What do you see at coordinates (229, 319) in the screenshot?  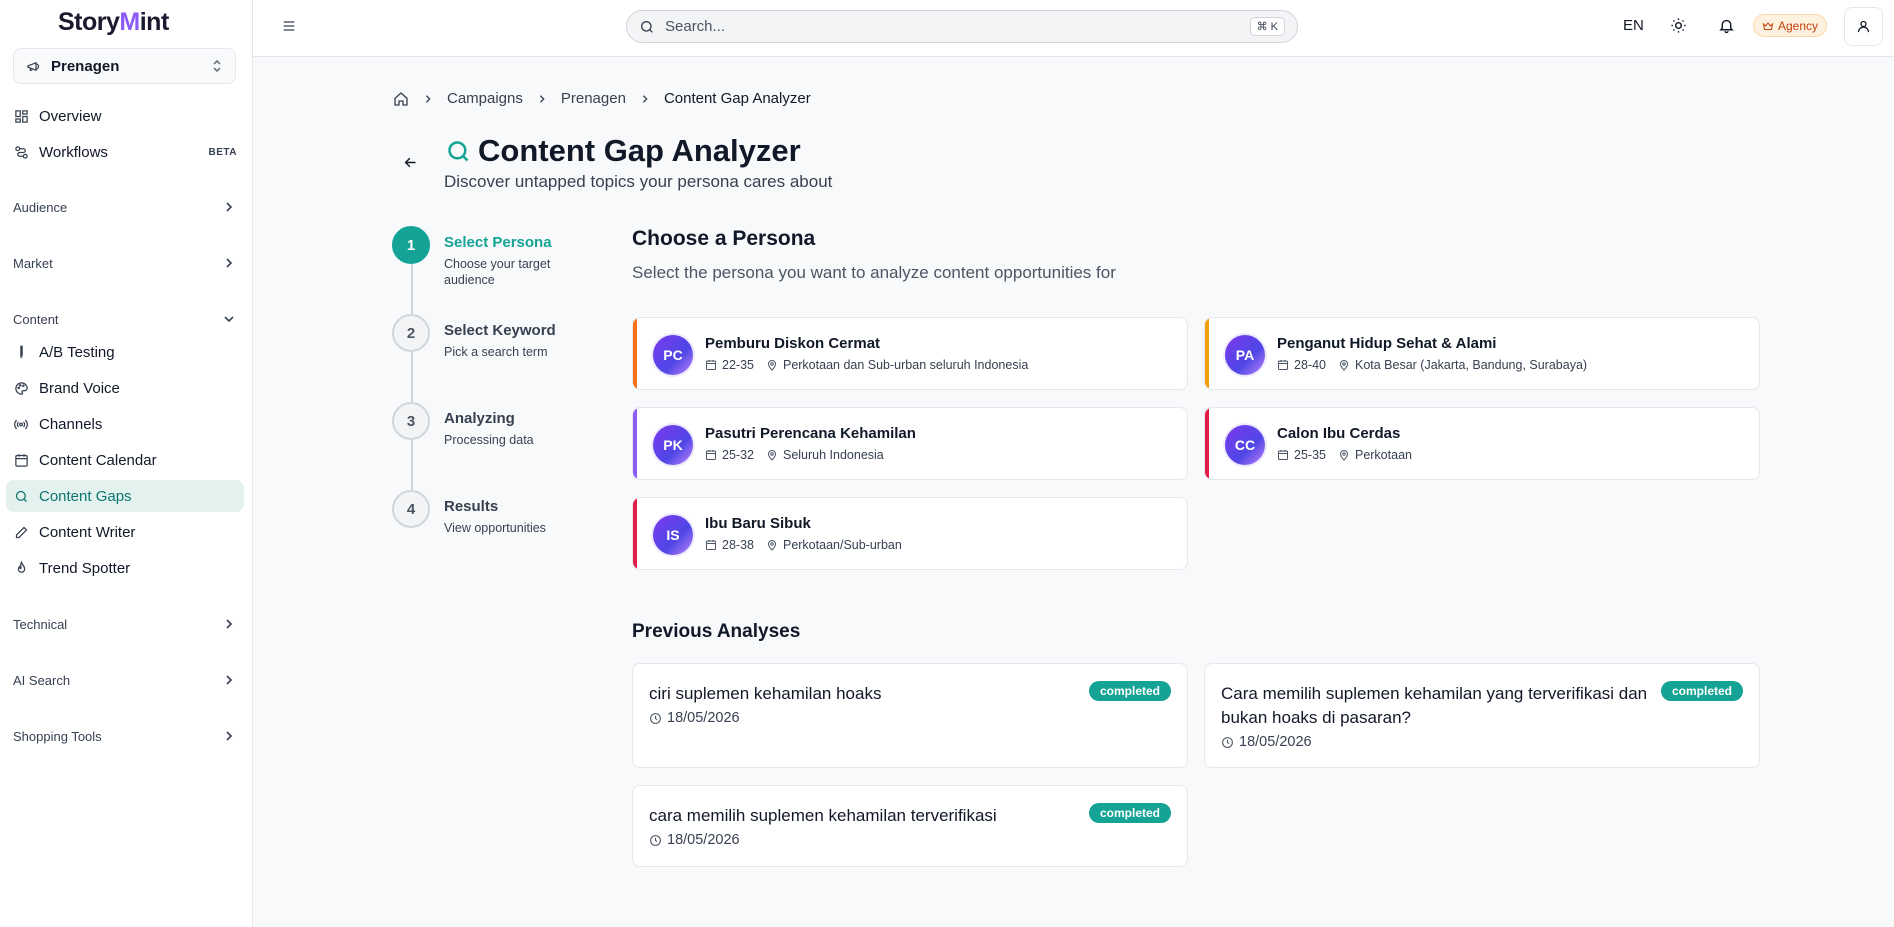 I see `chevron-down-icon` at bounding box center [229, 319].